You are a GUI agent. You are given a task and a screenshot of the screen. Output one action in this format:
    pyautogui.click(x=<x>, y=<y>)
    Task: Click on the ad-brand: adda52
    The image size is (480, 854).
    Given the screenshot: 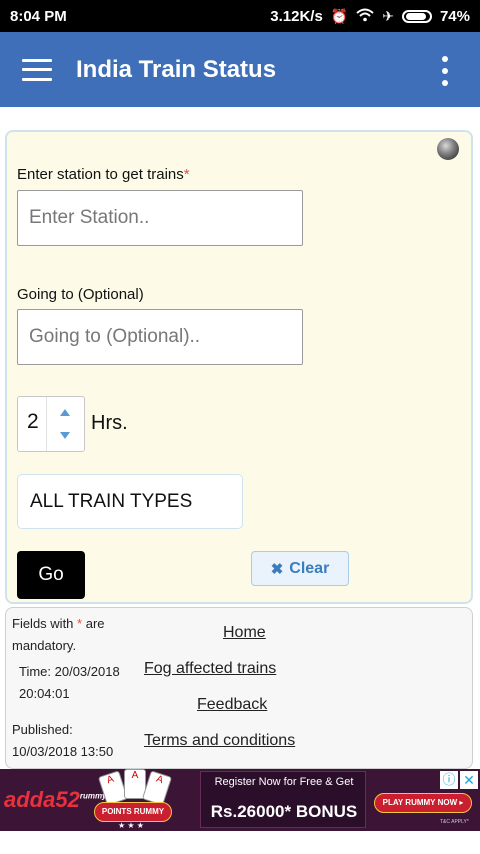 What is the action you would take?
    pyautogui.click(x=42, y=799)
    